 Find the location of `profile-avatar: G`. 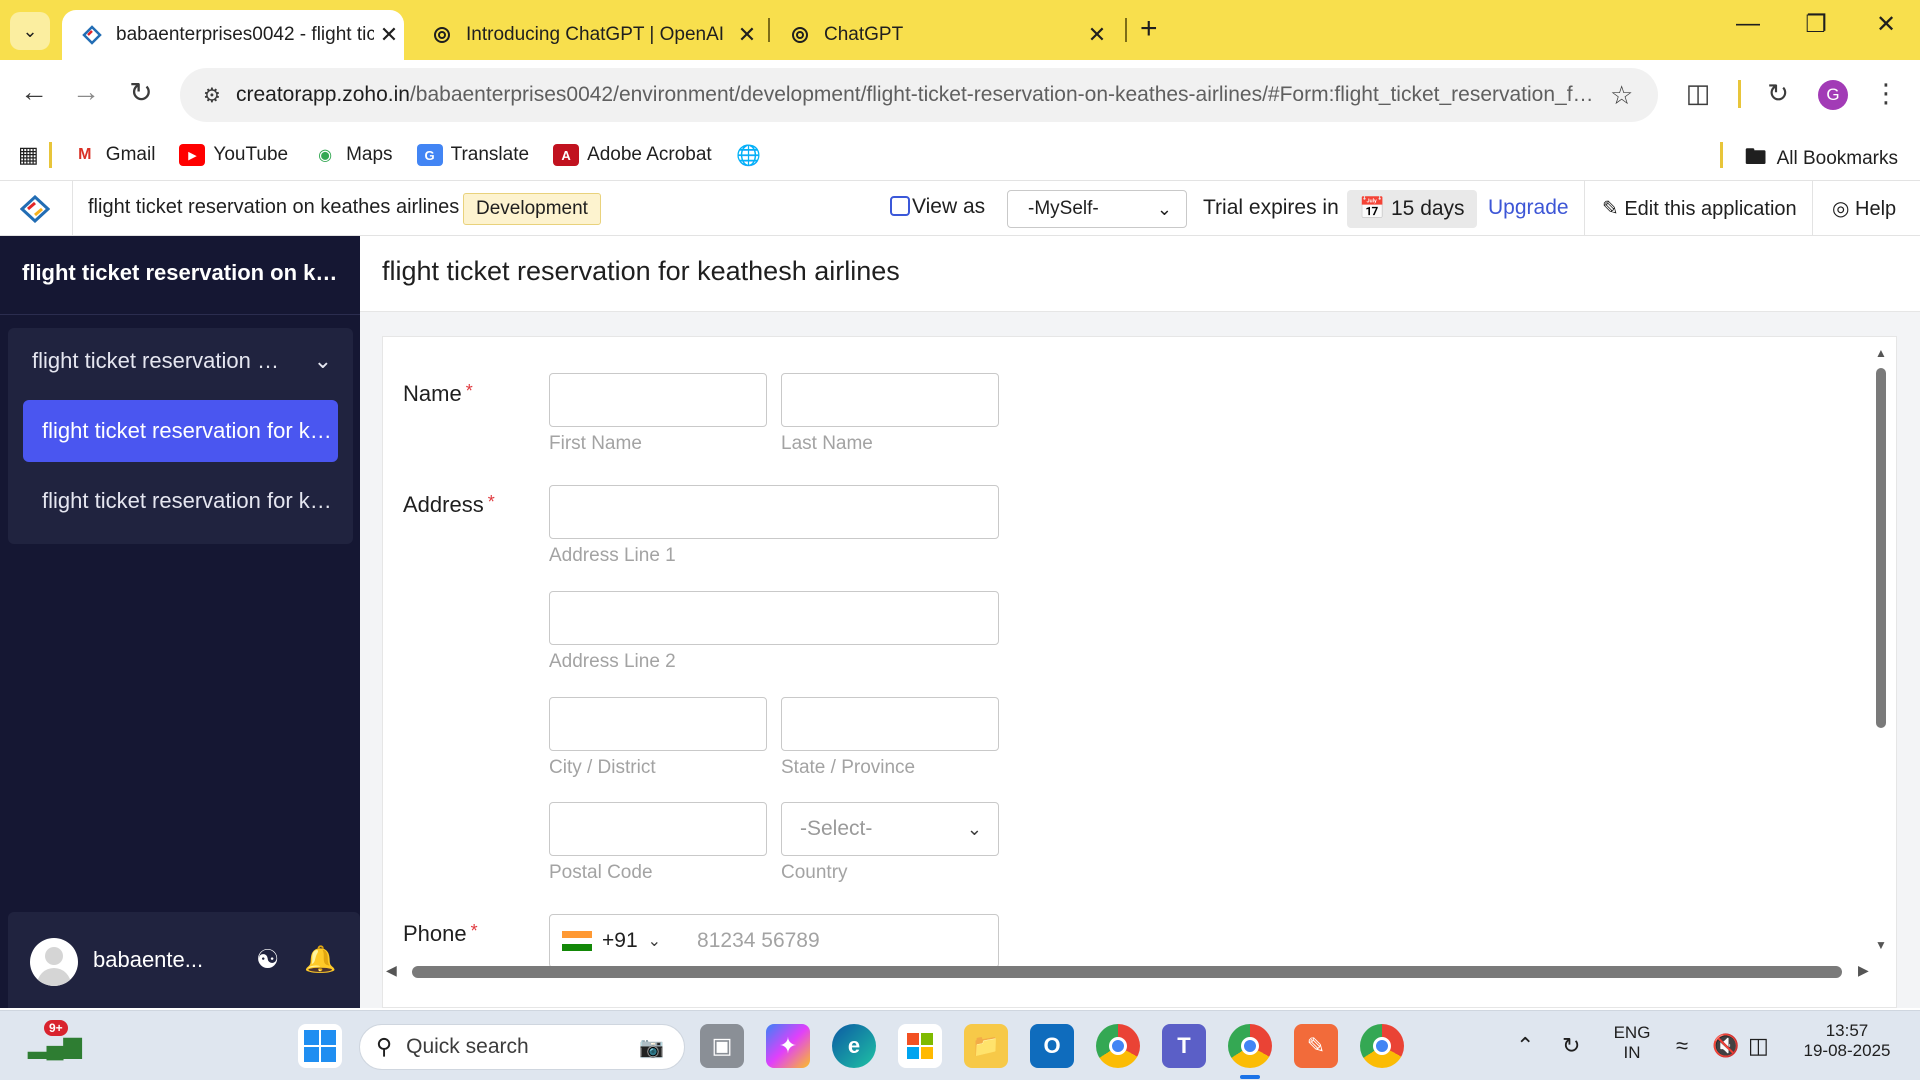

profile-avatar: G is located at coordinates (1833, 95).